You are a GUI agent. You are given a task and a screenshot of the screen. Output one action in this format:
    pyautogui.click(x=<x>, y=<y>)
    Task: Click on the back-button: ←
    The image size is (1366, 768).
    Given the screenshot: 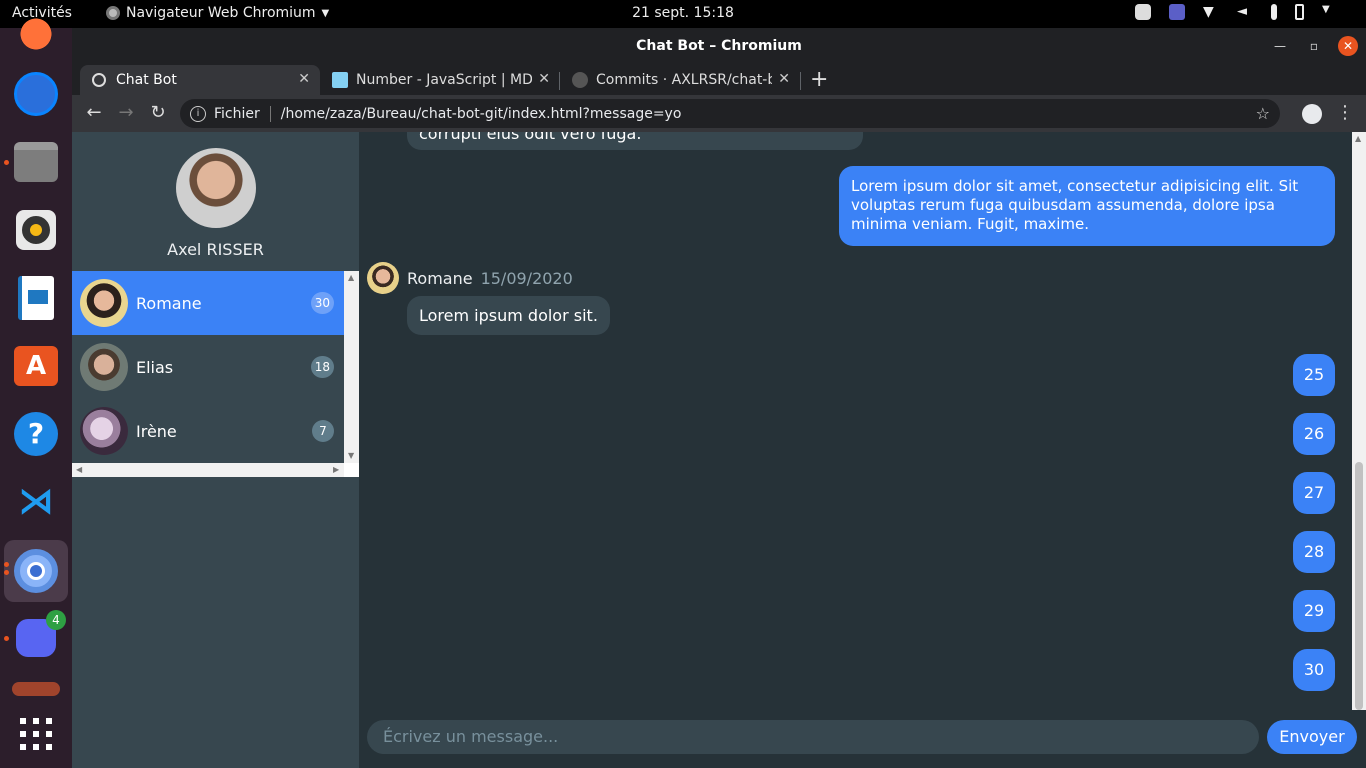 What is the action you would take?
    pyautogui.click(x=94, y=113)
    